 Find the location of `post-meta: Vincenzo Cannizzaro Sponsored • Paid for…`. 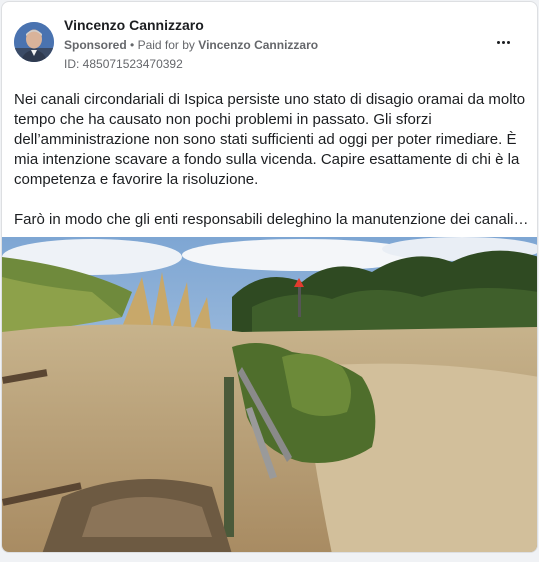

post-meta: Vincenzo Cannizzaro Sponsored • Paid for… is located at coordinates (191, 44).